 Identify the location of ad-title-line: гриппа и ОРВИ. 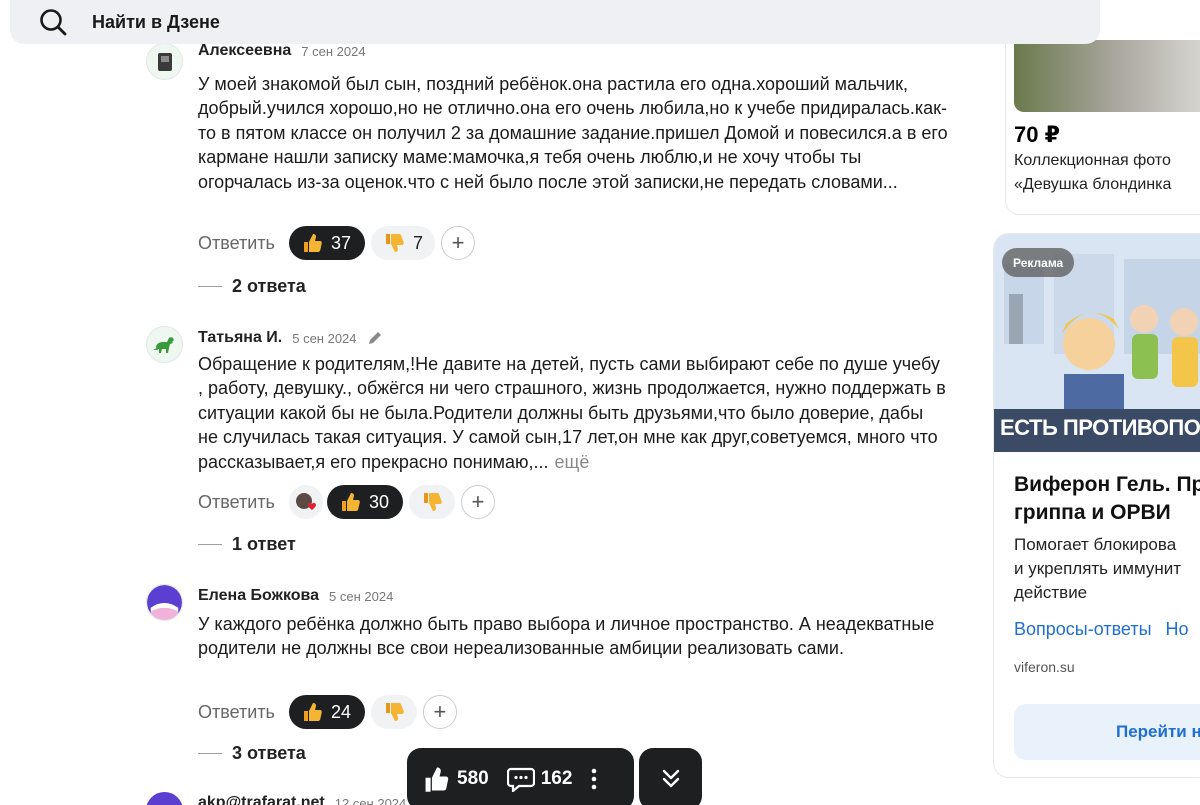
(1092, 512).